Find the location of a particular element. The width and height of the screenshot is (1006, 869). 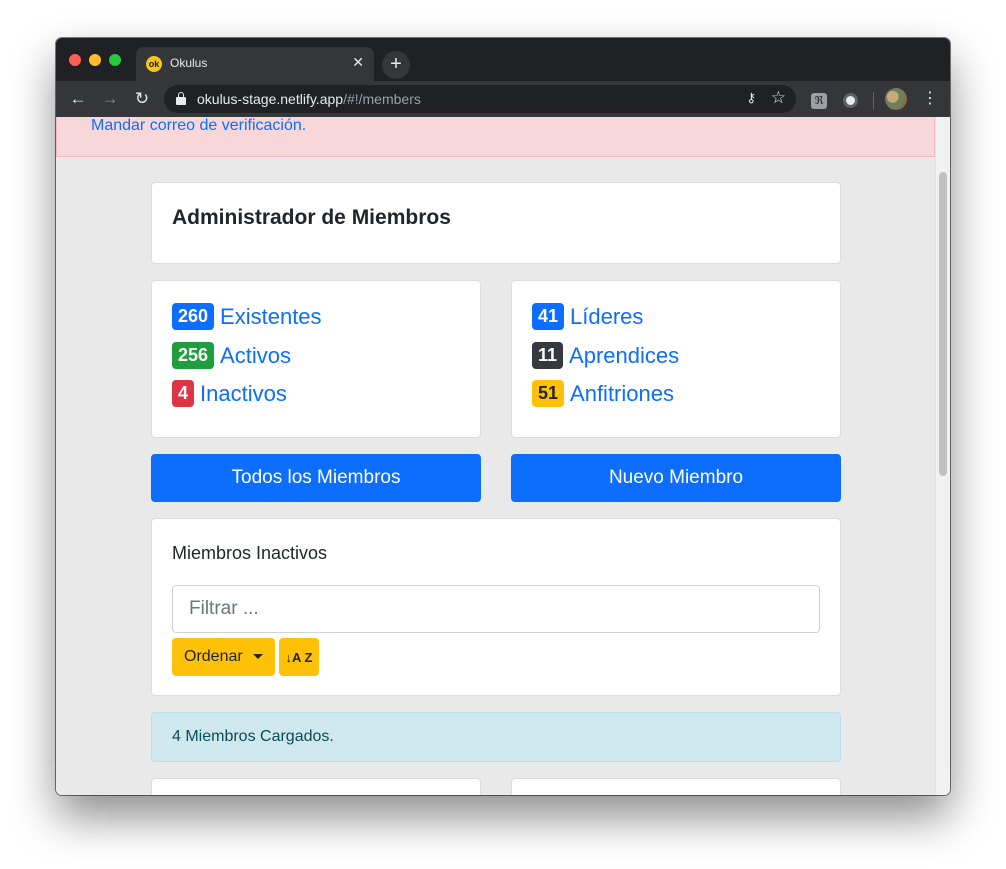

apprentices-link: Aprendices is located at coordinates (624, 356).